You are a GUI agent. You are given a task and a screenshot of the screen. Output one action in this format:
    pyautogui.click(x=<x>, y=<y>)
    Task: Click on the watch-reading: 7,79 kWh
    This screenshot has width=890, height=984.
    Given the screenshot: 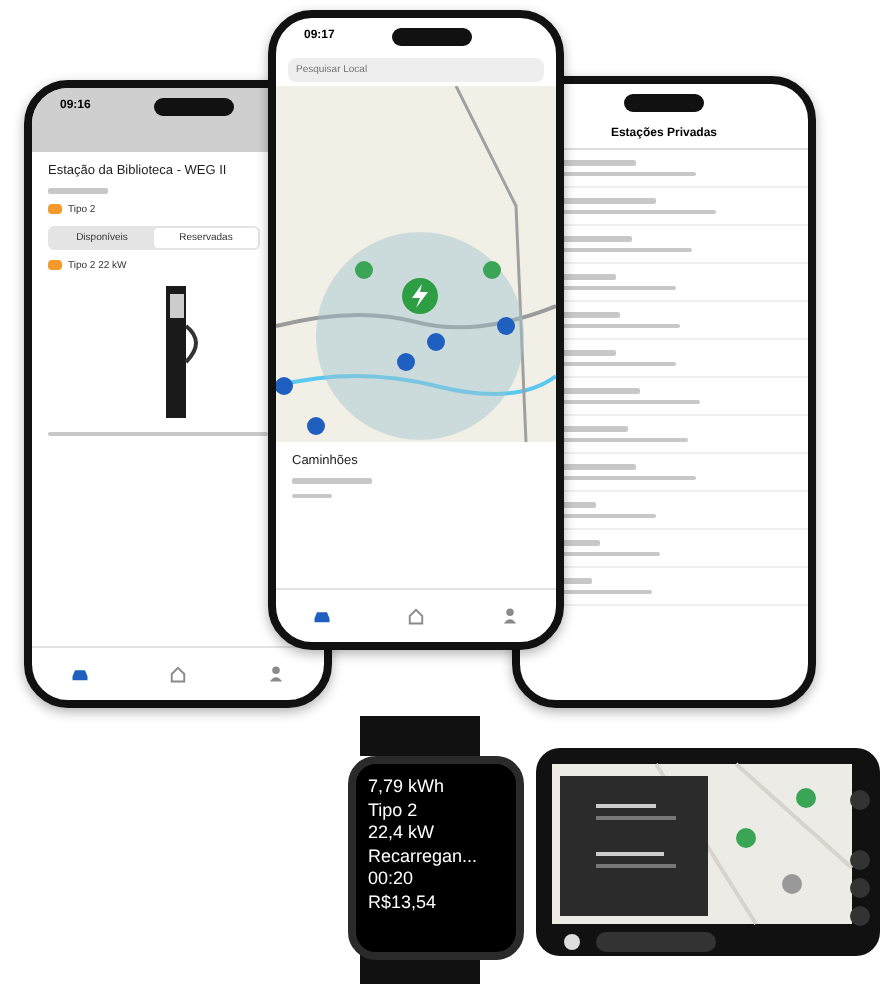 What is the action you would take?
    pyautogui.click(x=407, y=786)
    